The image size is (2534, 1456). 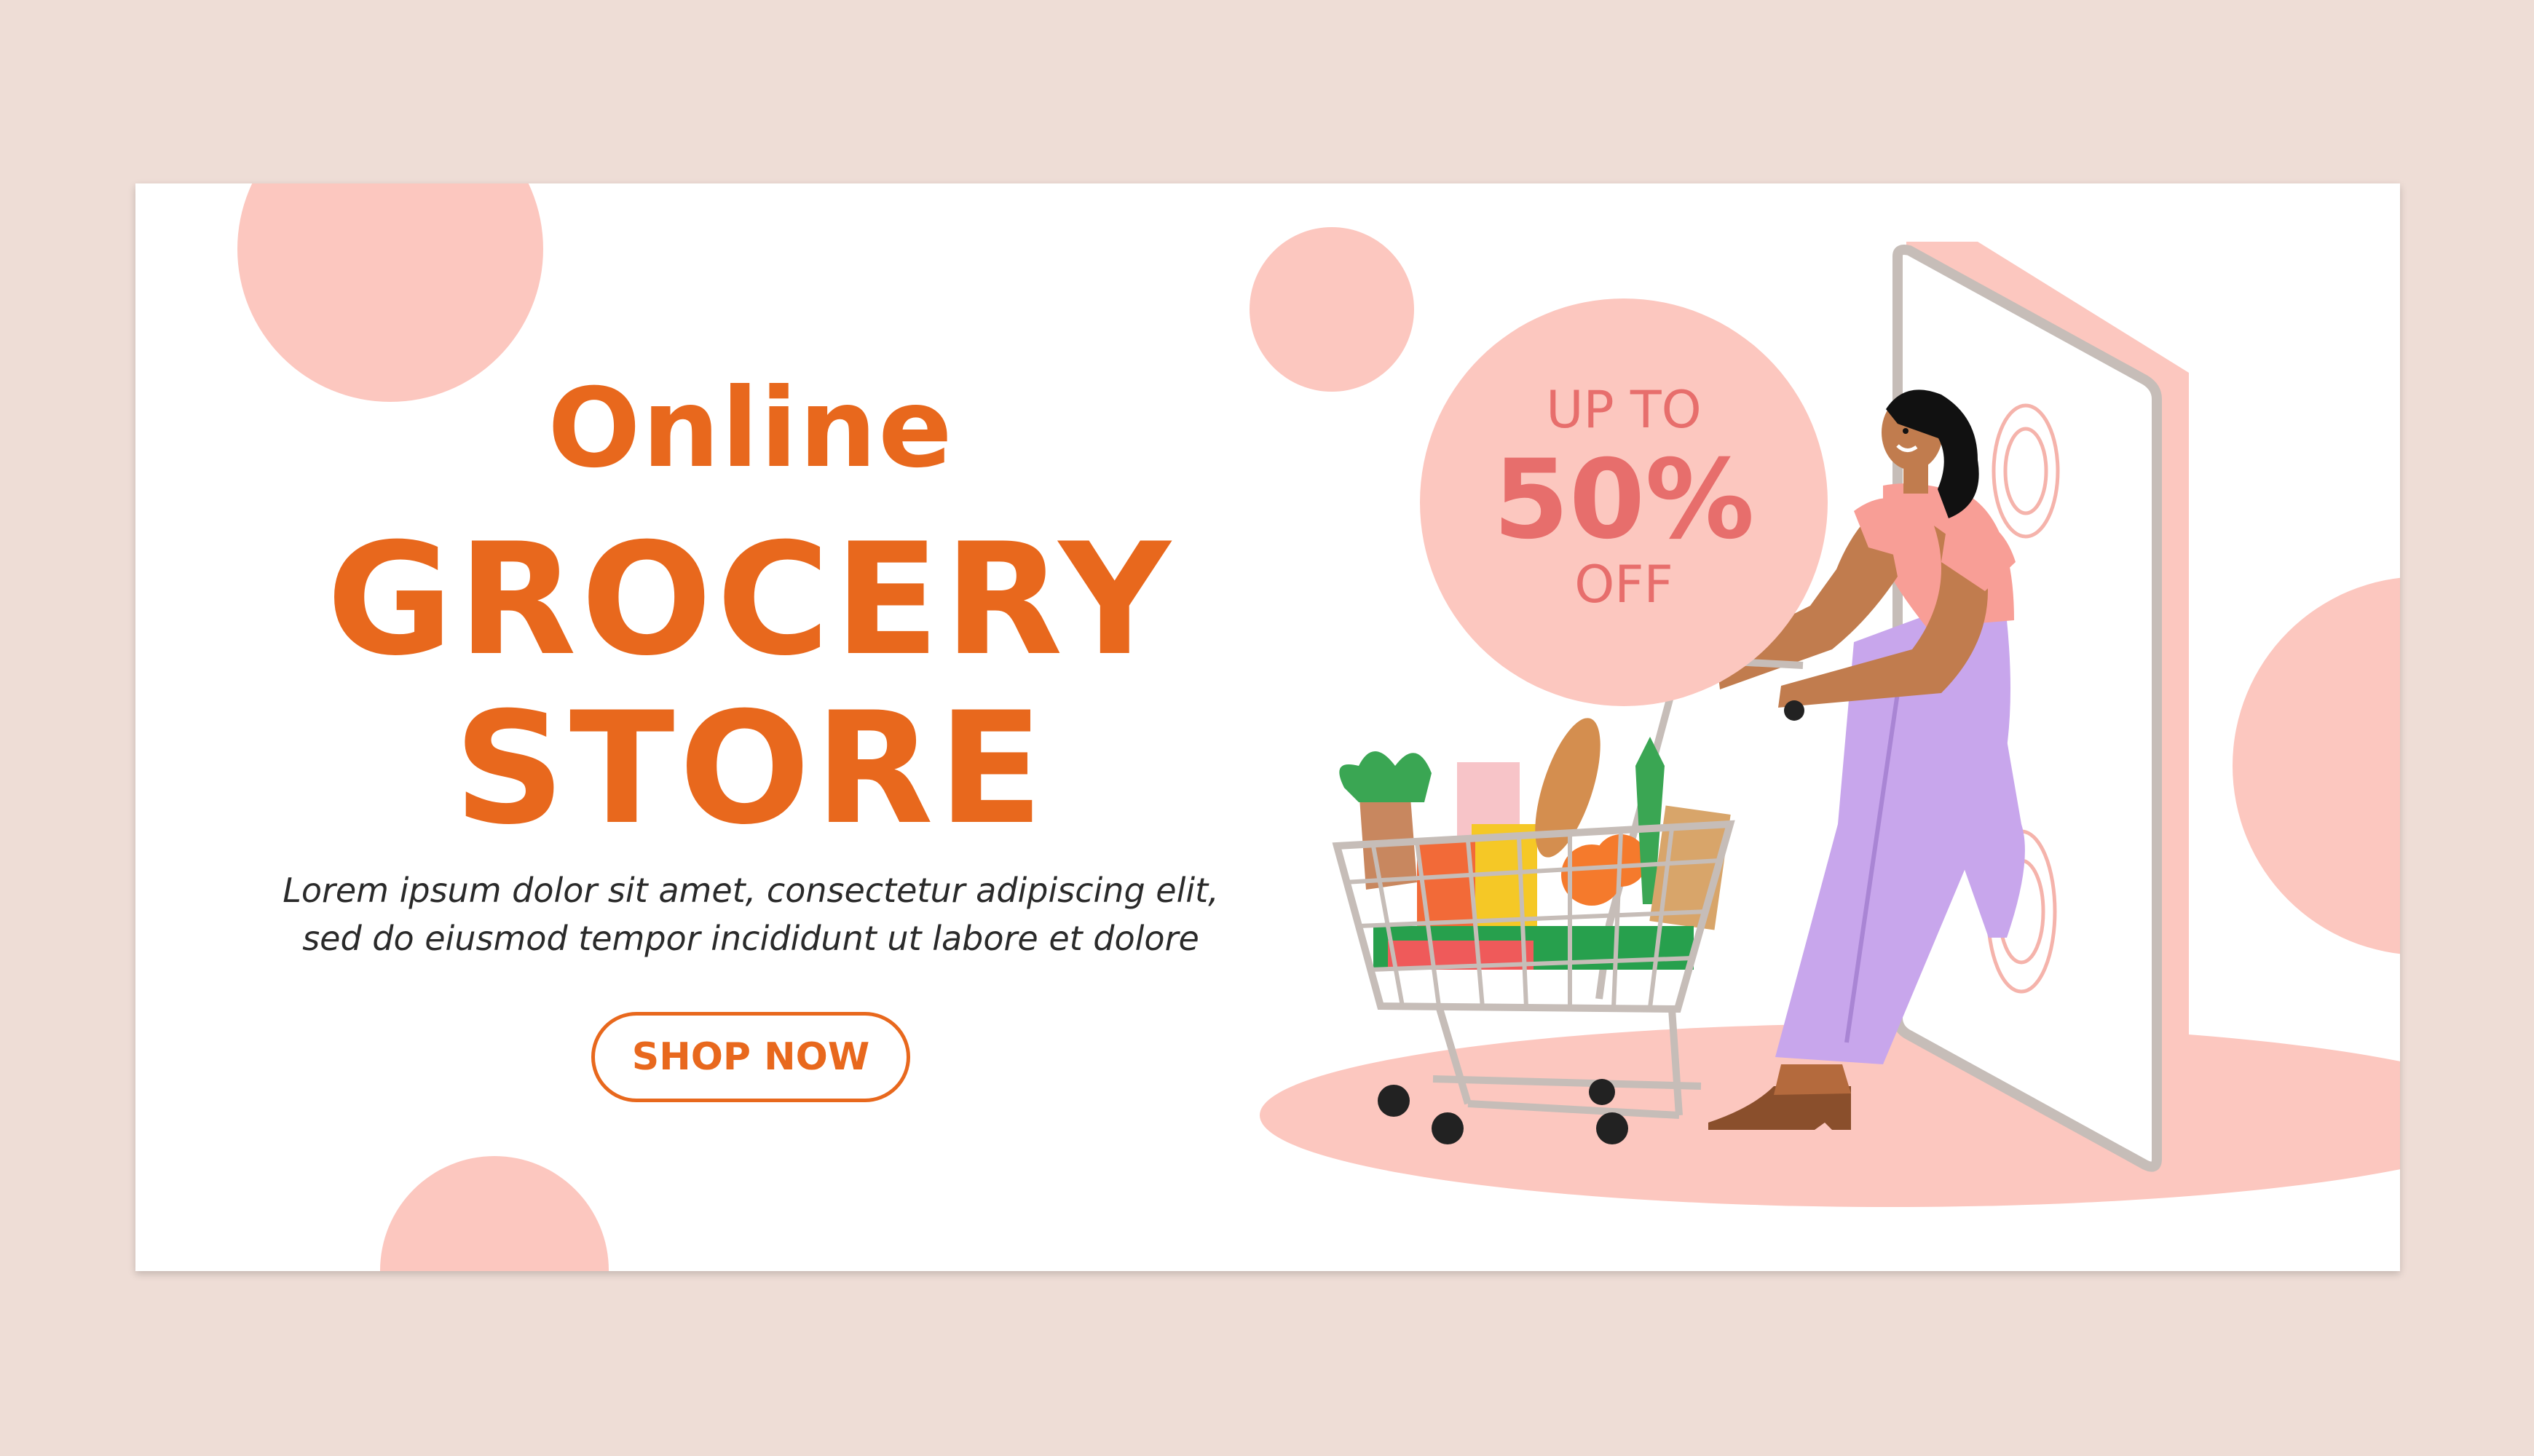 I want to click on discount-off: OFF, so click(x=1623, y=584).